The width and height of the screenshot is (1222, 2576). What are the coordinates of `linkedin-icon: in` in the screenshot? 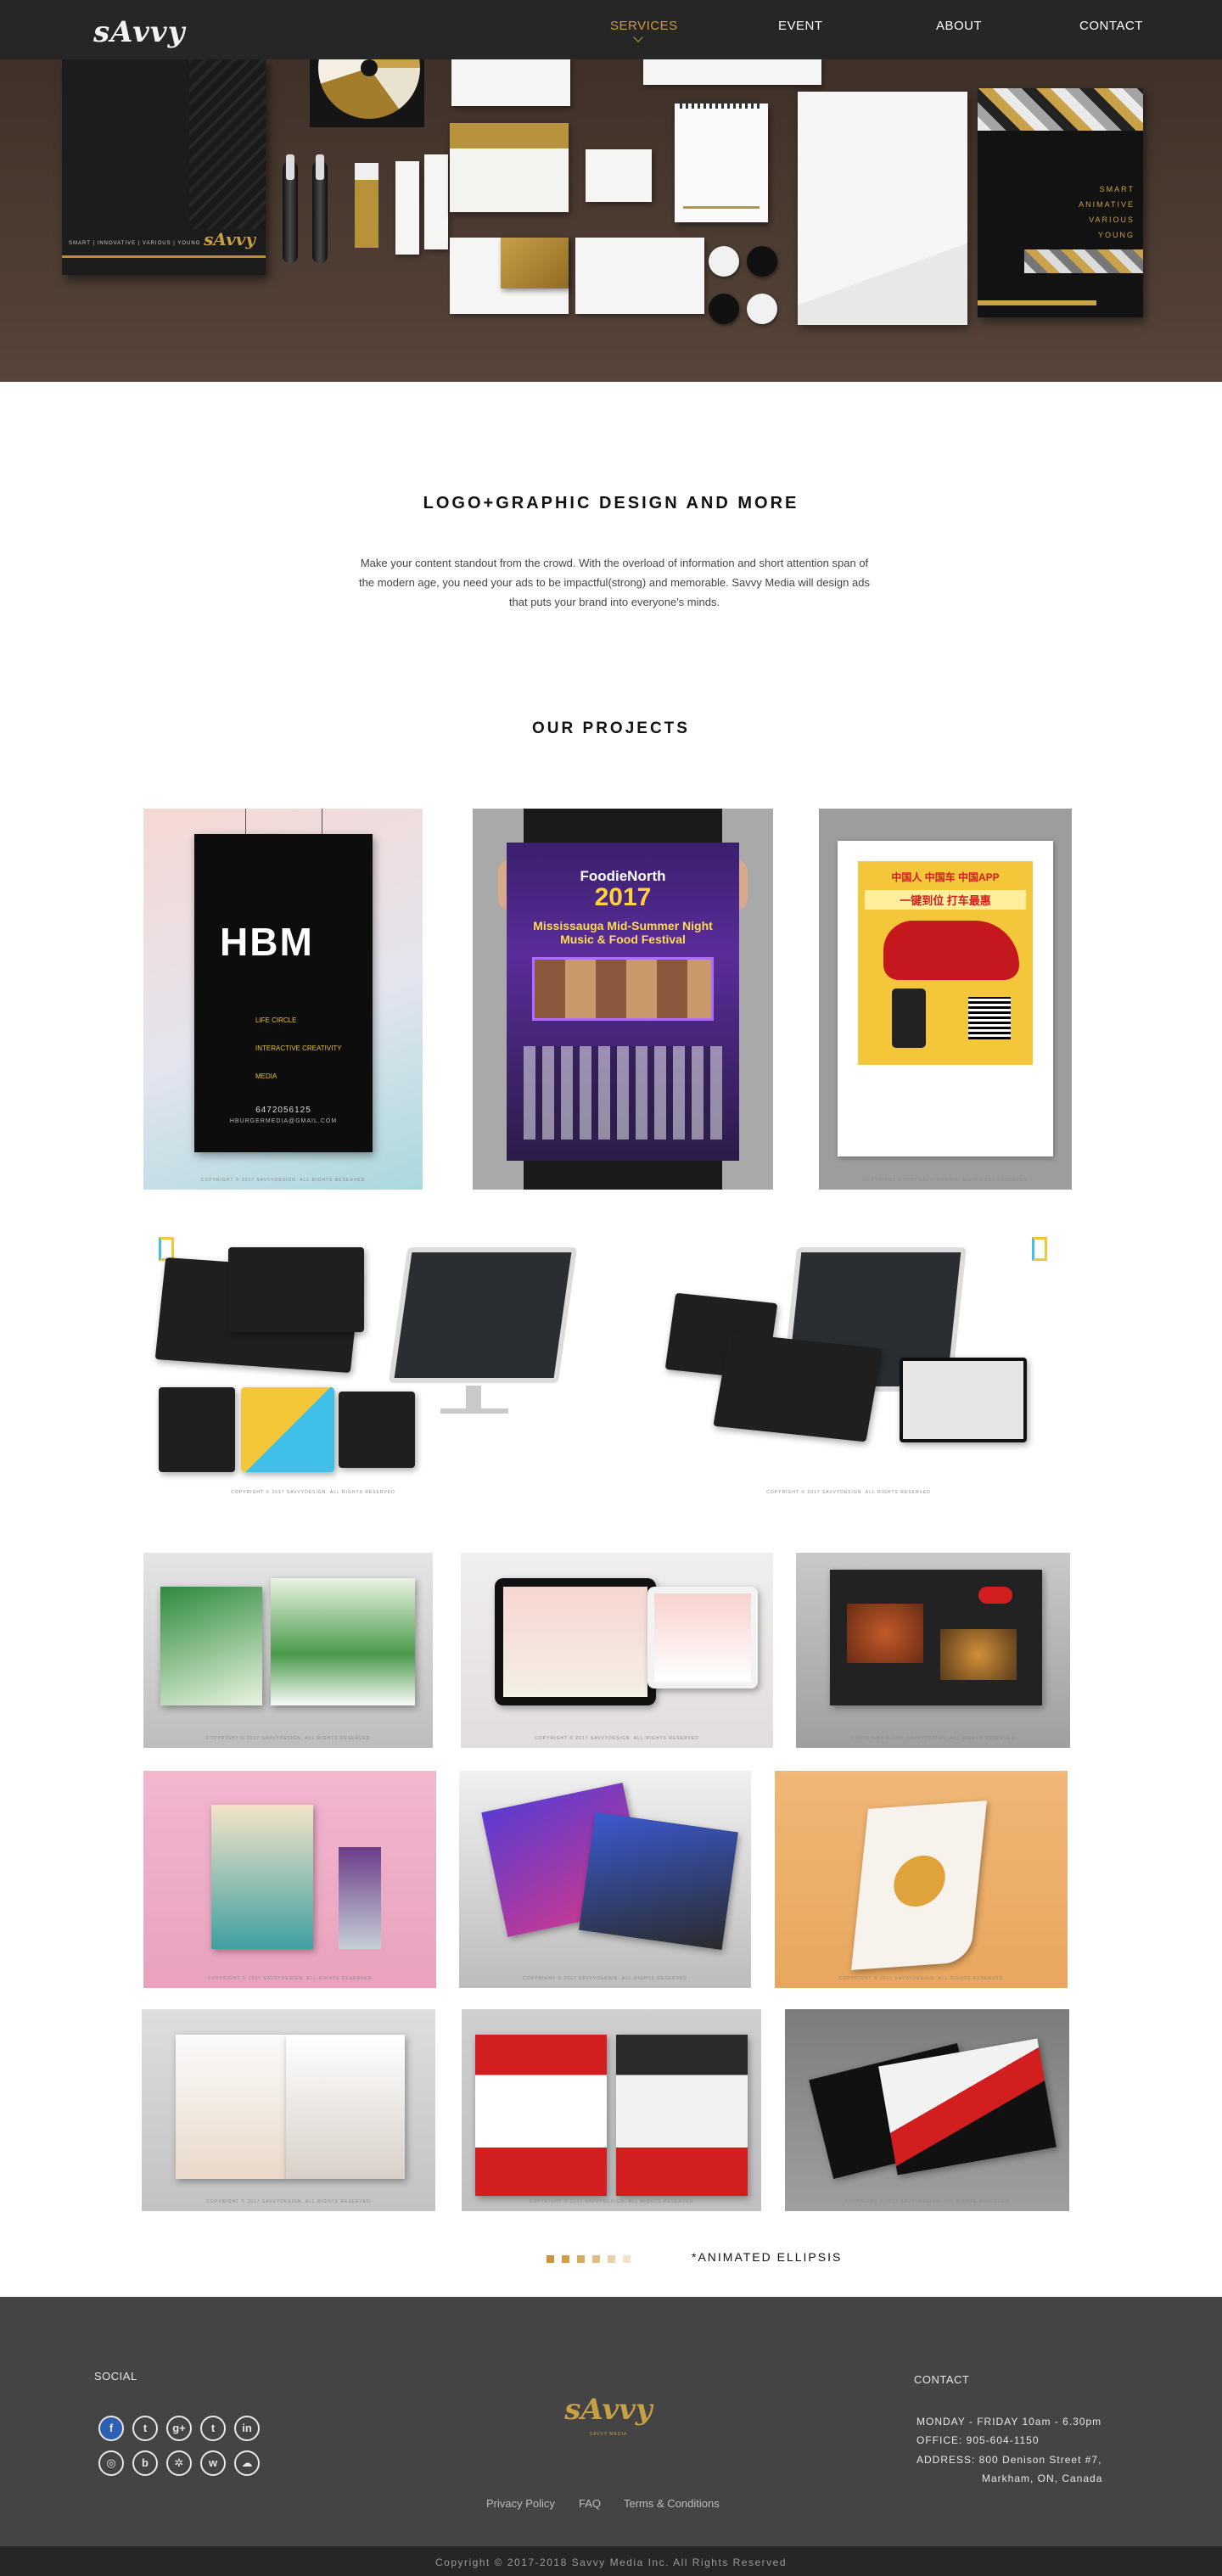 It's located at (247, 2428).